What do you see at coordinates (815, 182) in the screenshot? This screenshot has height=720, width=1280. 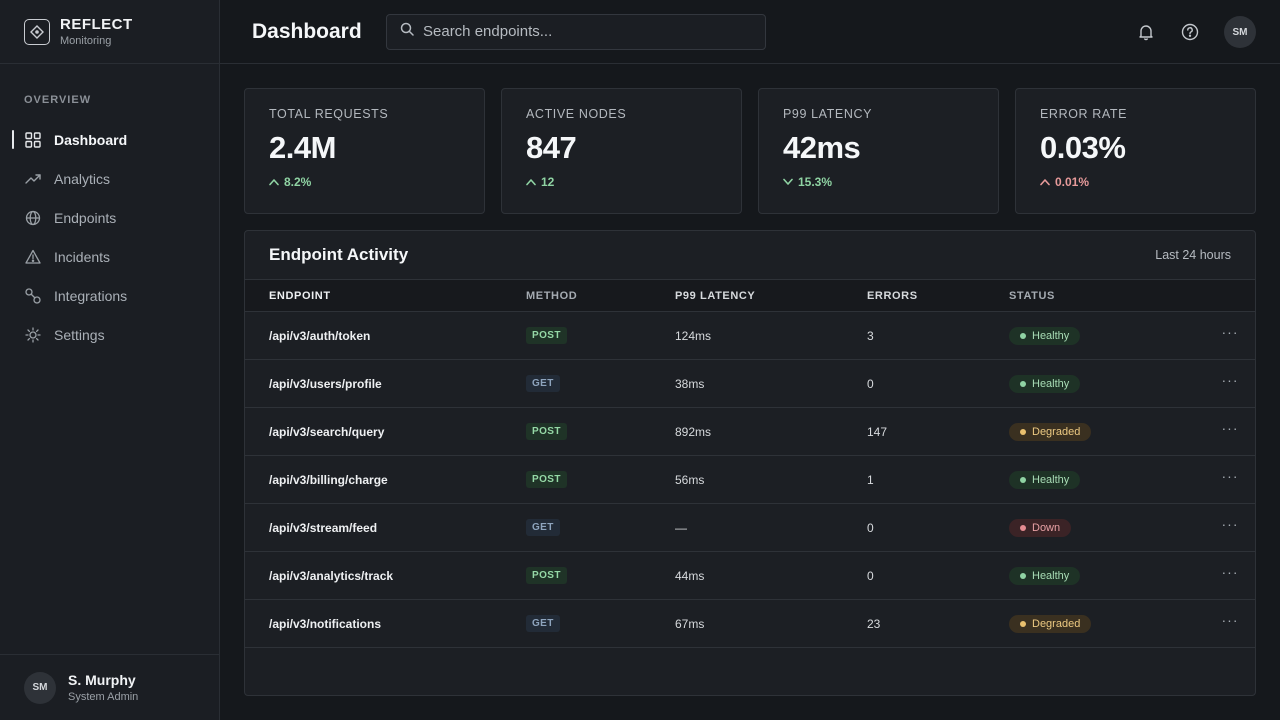 I see `stat-delta-value: 15.3%` at bounding box center [815, 182].